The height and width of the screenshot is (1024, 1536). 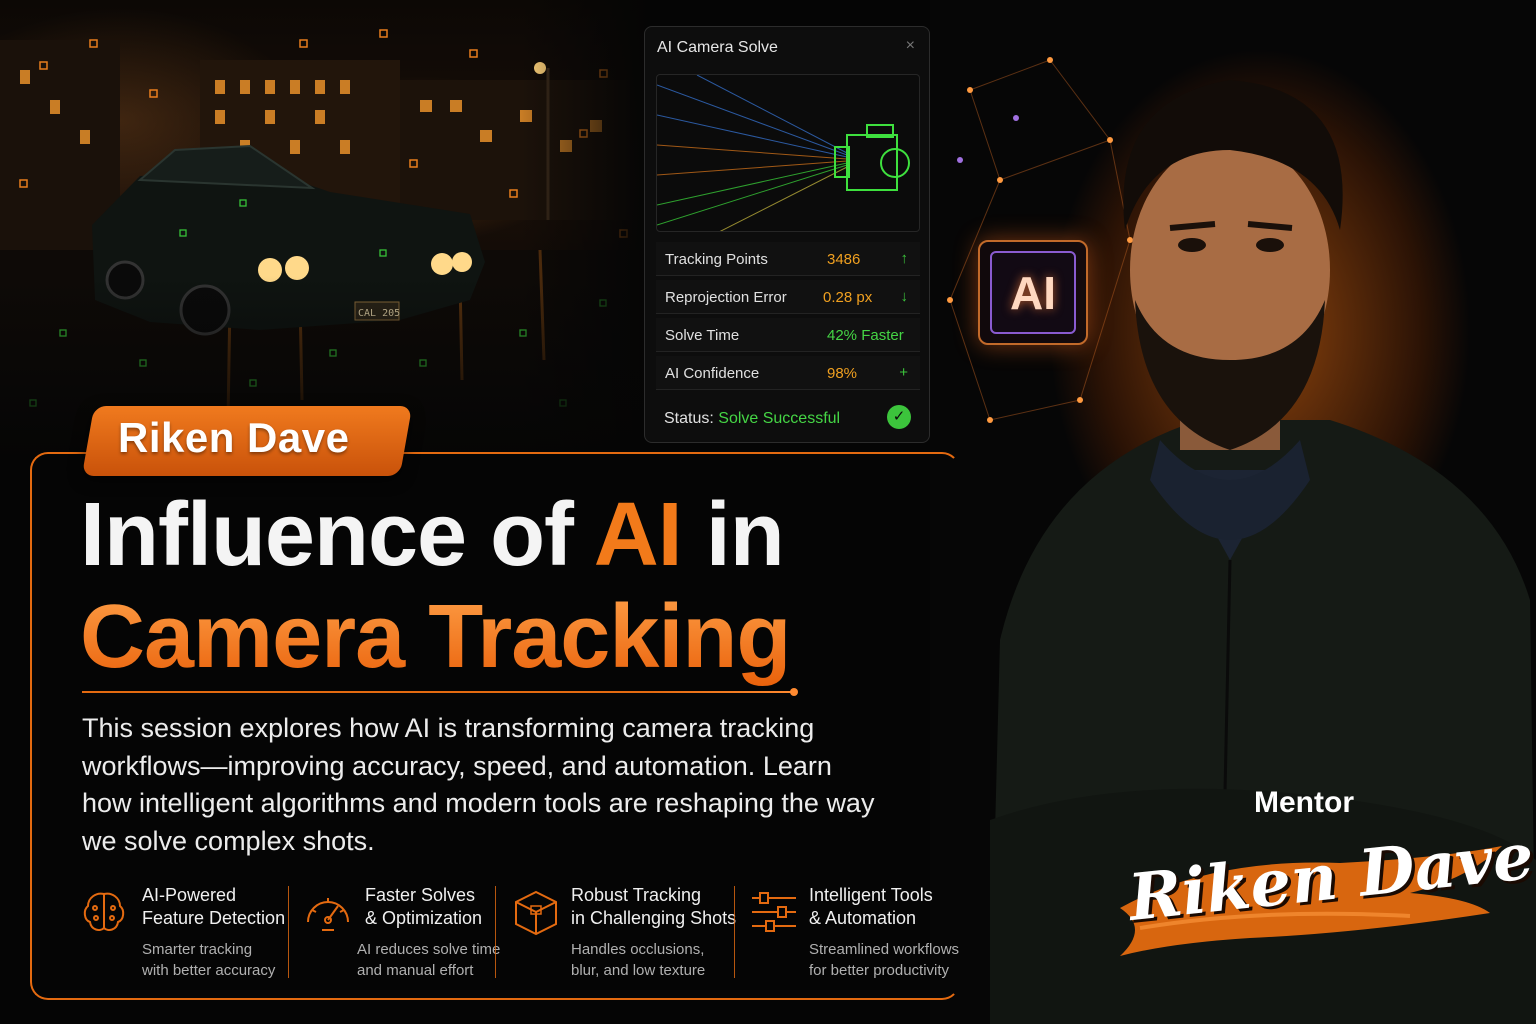 What do you see at coordinates (716, 259) in the screenshot?
I see `stat-label: Tracking Points` at bounding box center [716, 259].